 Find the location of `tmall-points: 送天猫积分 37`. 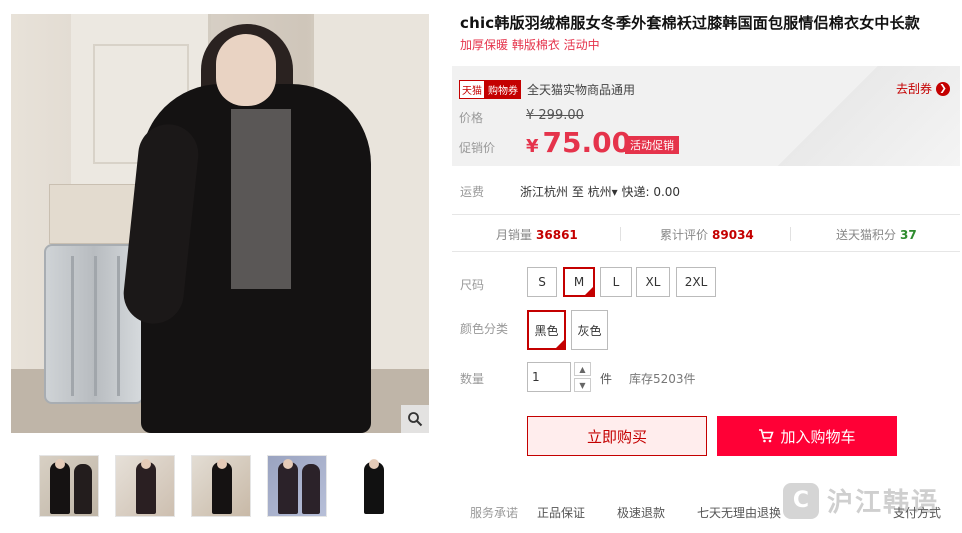

tmall-points: 送天猫积分 37 is located at coordinates (876, 235).